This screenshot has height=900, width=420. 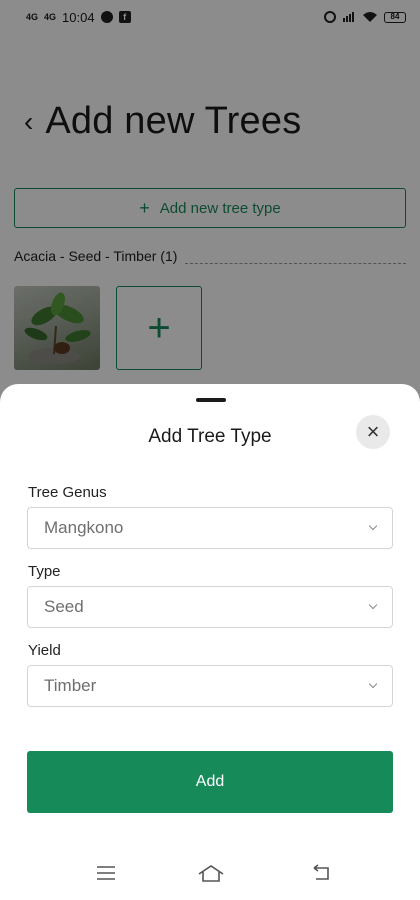 I want to click on home-icon, so click(x=211, y=874).